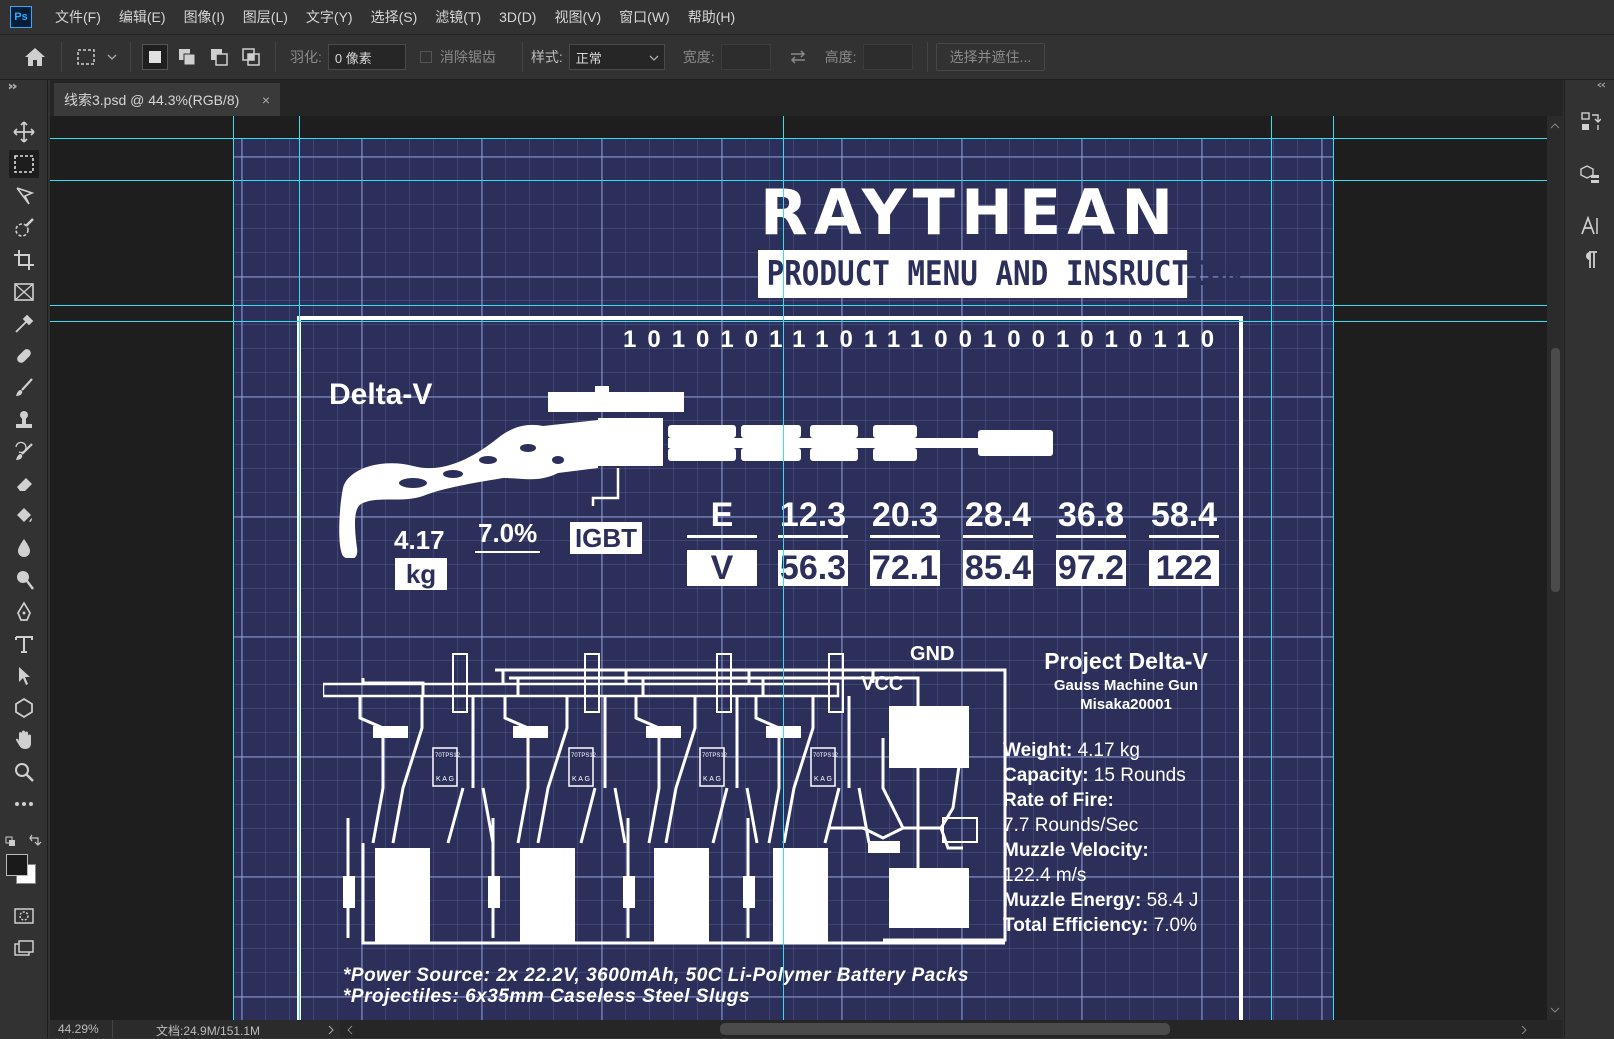  Describe the element at coordinates (517, 17) in the screenshot. I see `menu-3d: 3D(D)` at that location.